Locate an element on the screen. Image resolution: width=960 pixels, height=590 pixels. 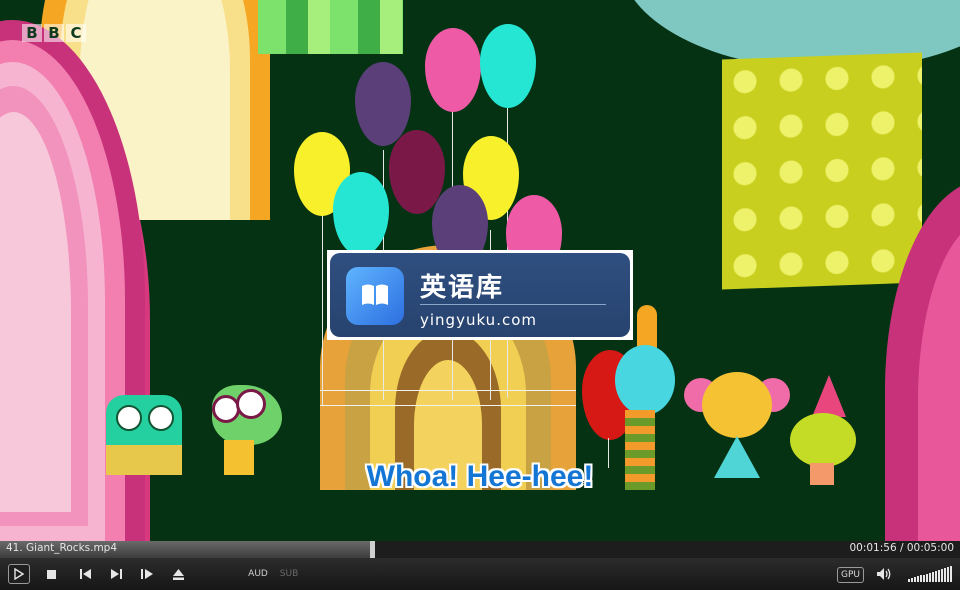
speaker-icon is located at coordinates (884, 574).